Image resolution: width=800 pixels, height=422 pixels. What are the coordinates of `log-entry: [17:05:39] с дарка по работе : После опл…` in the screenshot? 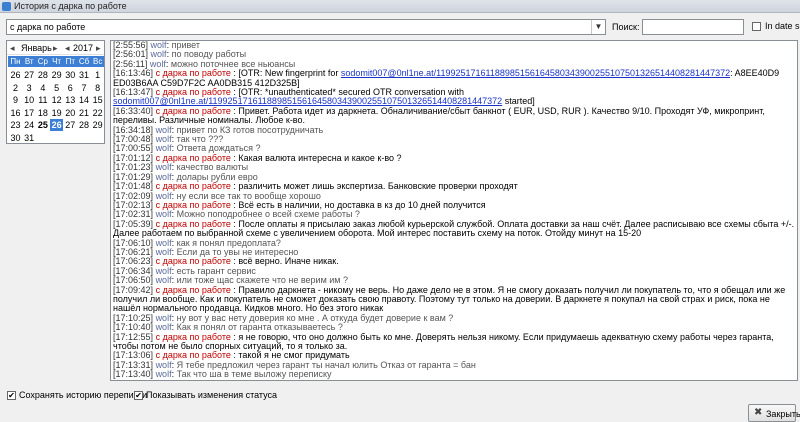 It's located at (454, 228).